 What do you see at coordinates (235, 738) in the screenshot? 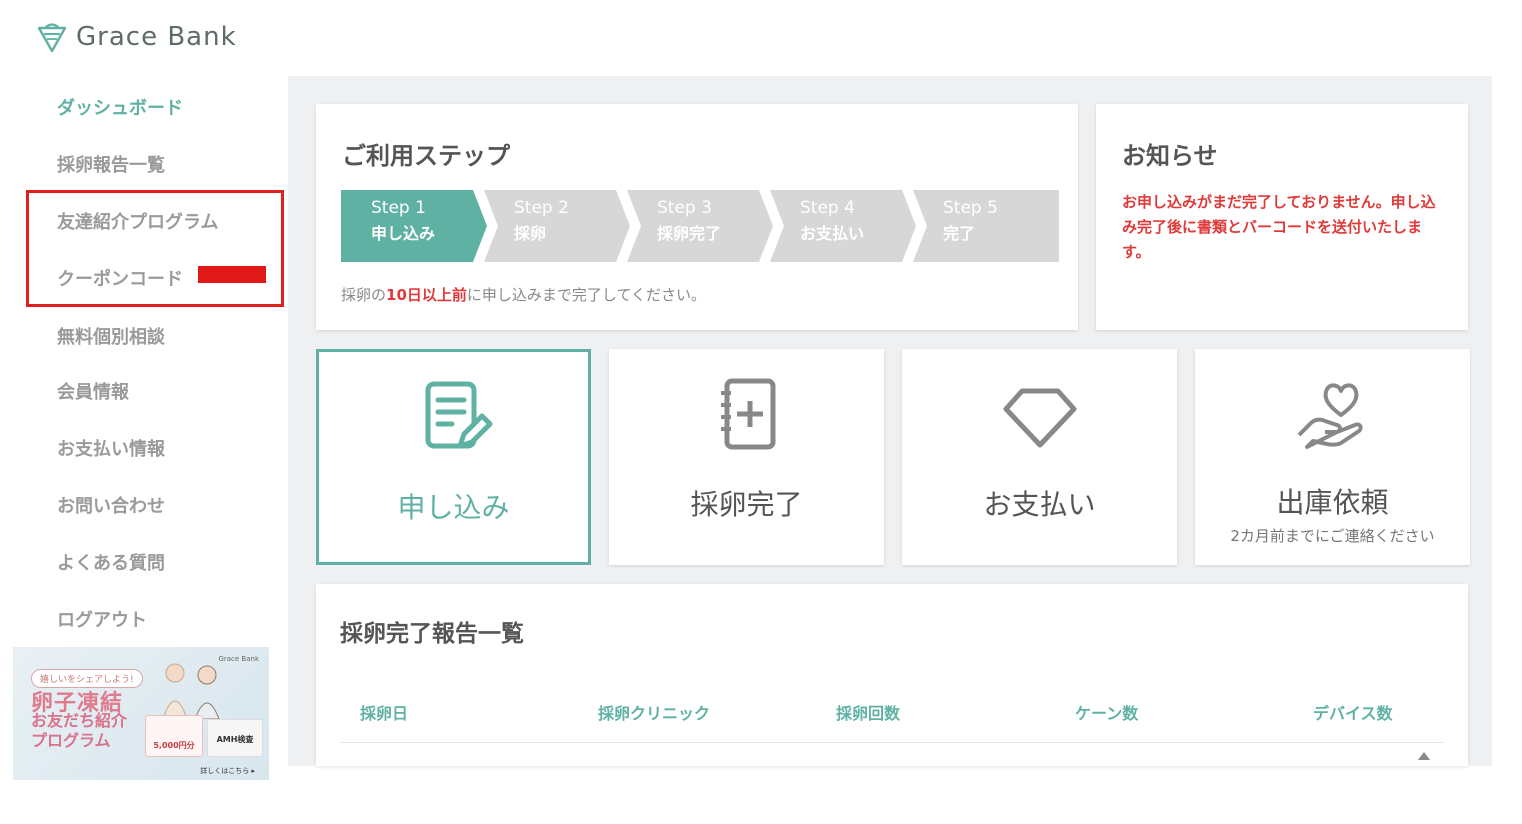
I see `banner-amh-card: AMH検査` at bounding box center [235, 738].